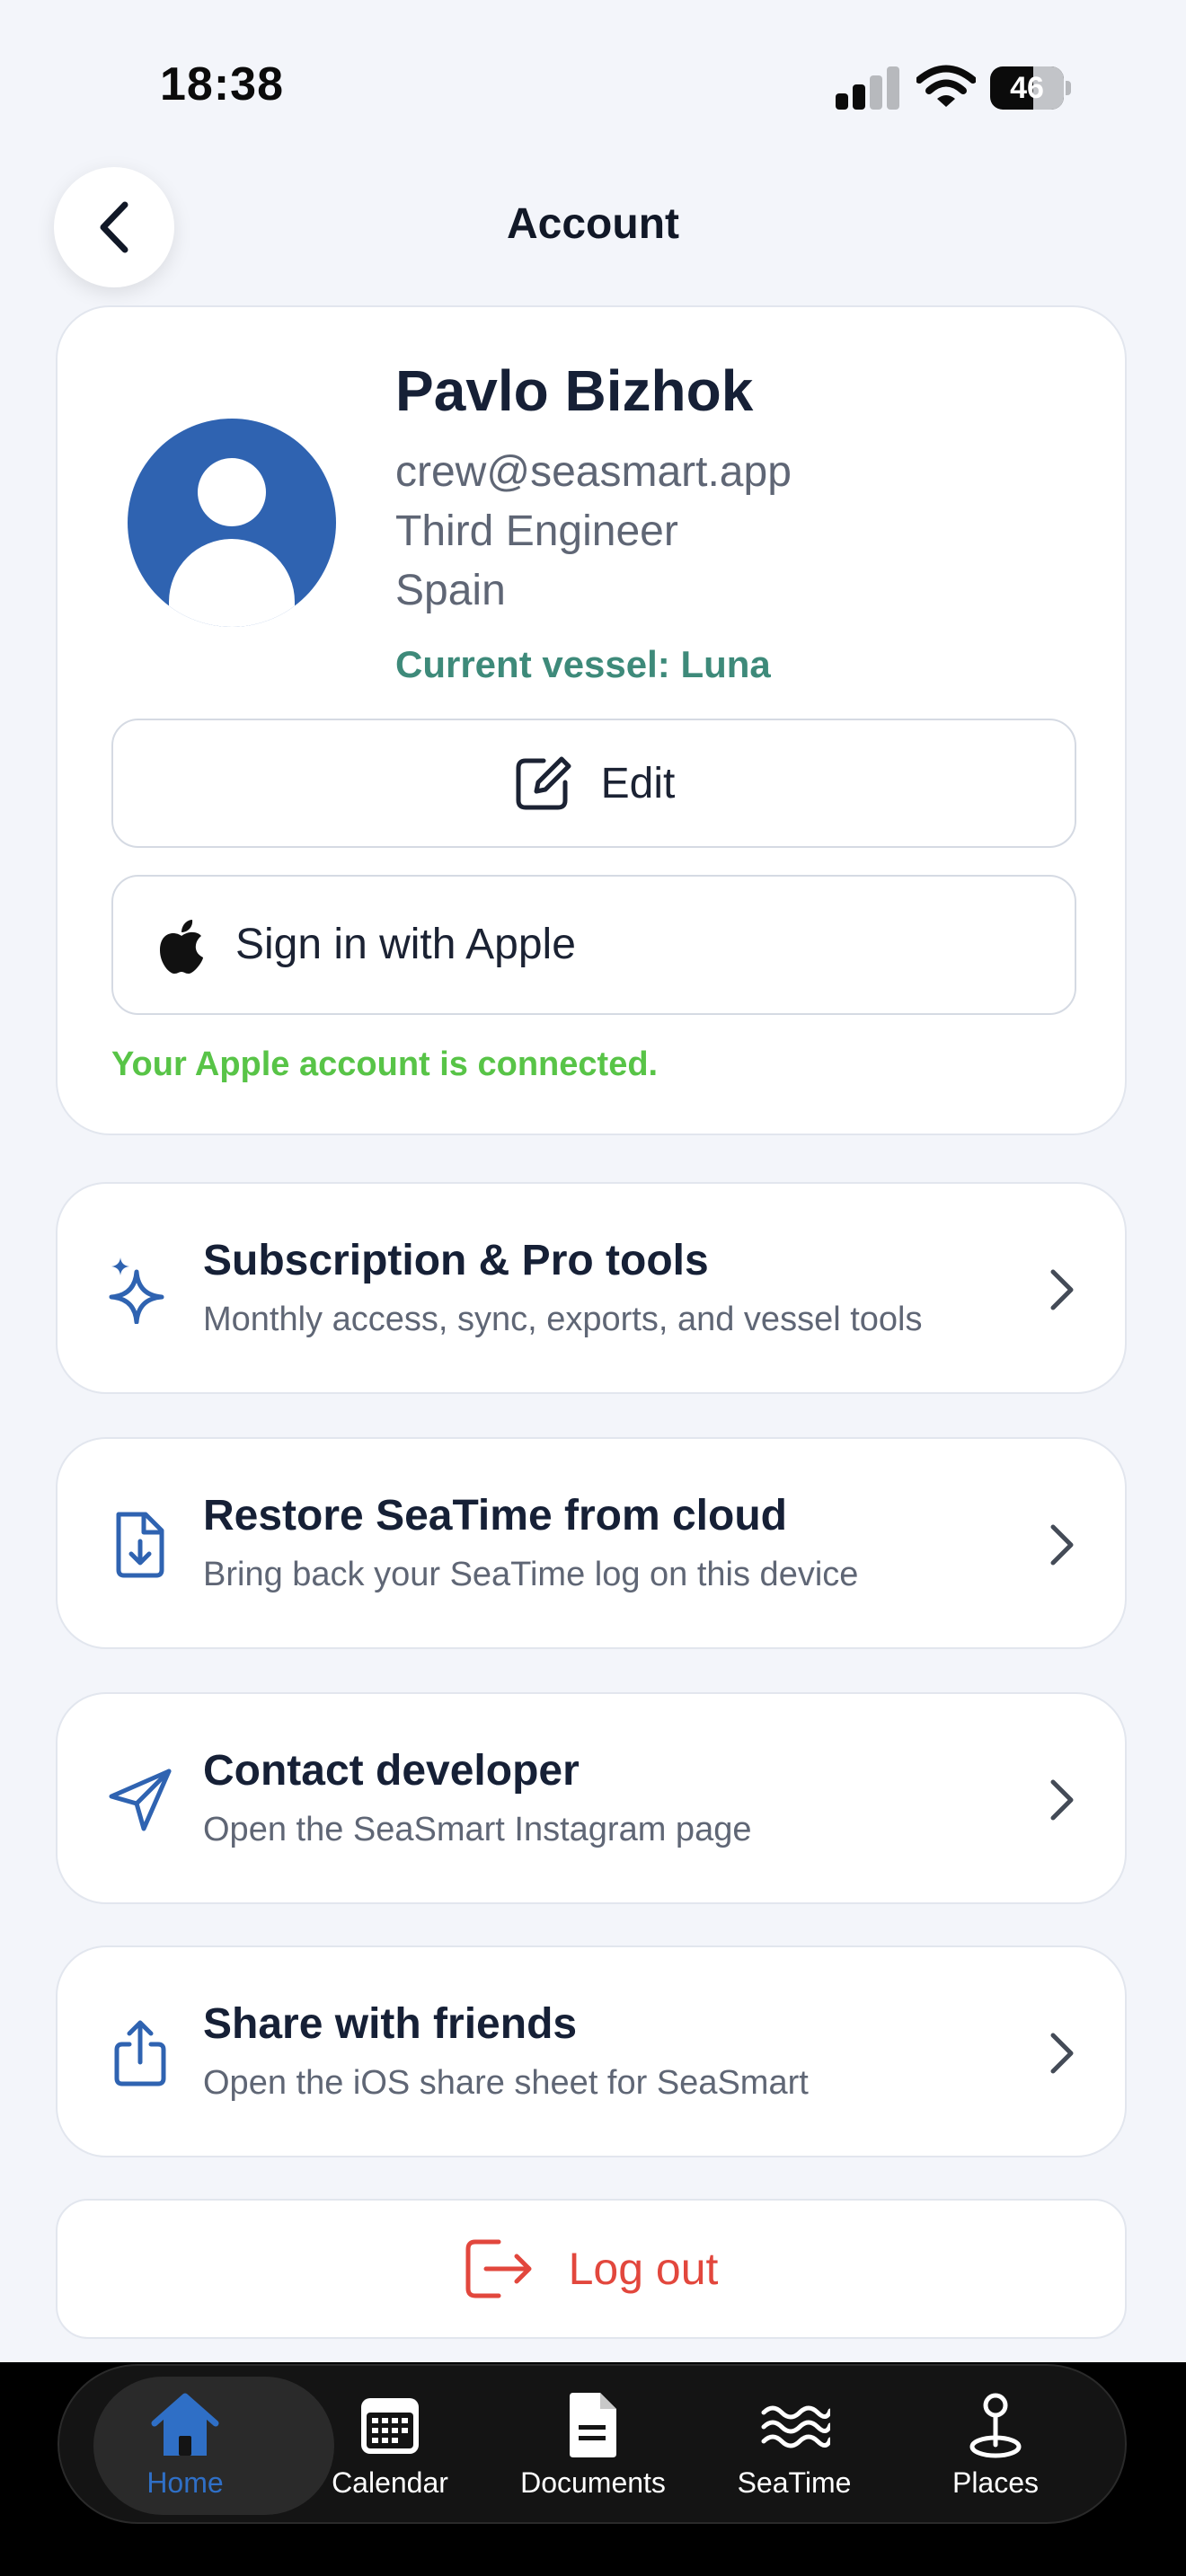 Image resolution: width=1186 pixels, height=2576 pixels. I want to click on tab-home: Home, so click(208, 2446).